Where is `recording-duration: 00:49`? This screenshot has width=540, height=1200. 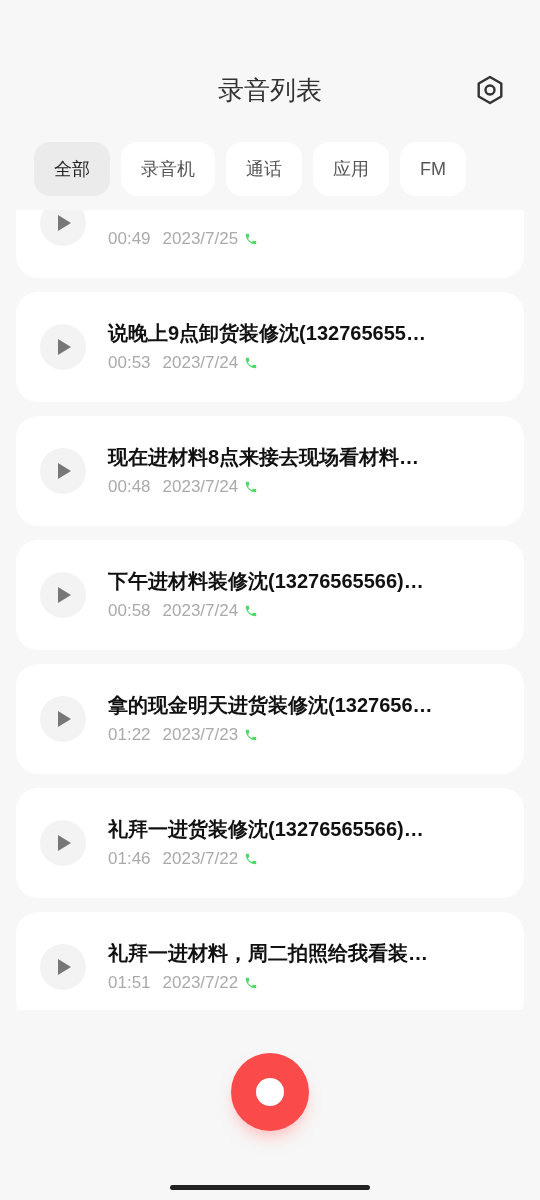
recording-duration: 00:49 is located at coordinates (129, 239).